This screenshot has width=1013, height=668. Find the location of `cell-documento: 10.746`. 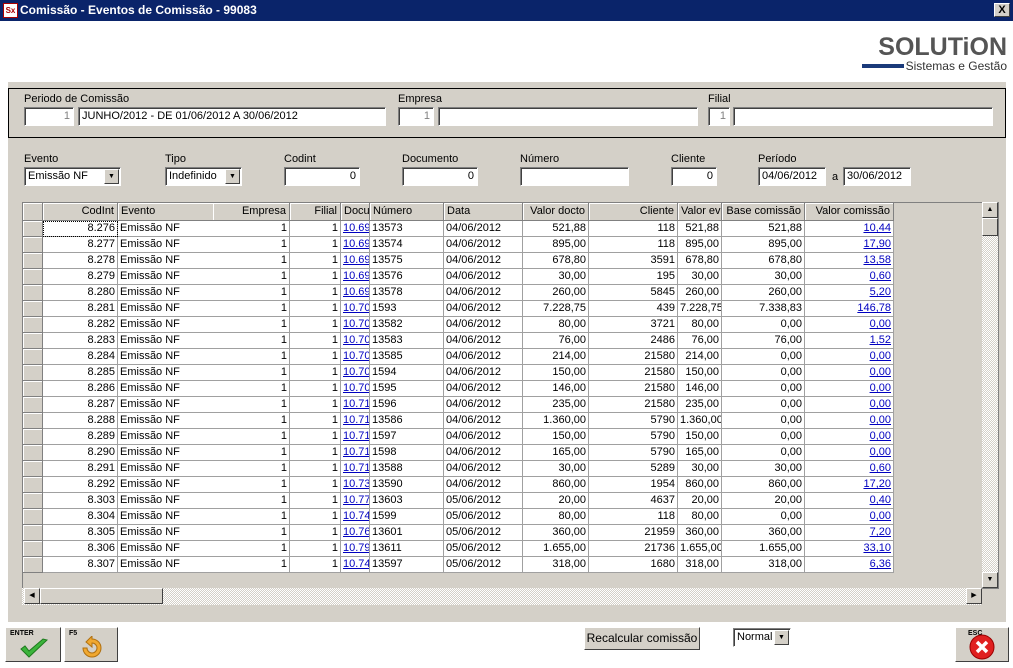

cell-documento: 10.746 is located at coordinates (355, 565).